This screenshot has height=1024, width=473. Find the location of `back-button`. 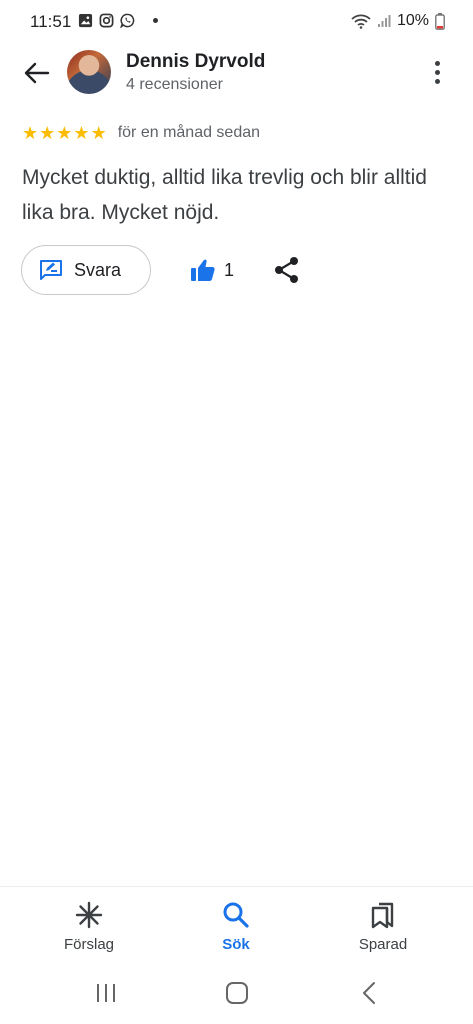

back-button is located at coordinates (37, 73).